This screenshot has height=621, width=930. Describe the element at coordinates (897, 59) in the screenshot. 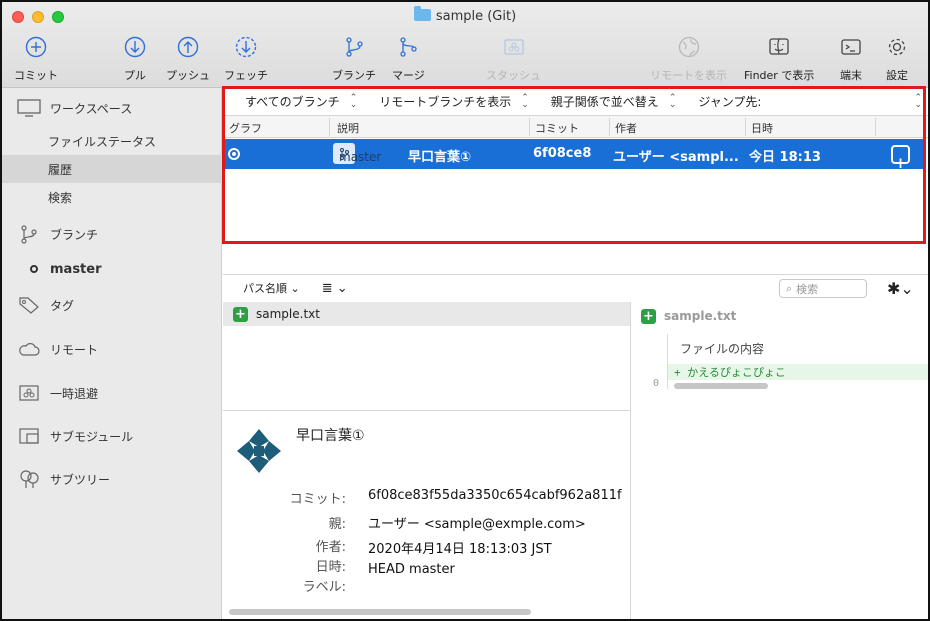

I see `settings-button: 設定` at that location.